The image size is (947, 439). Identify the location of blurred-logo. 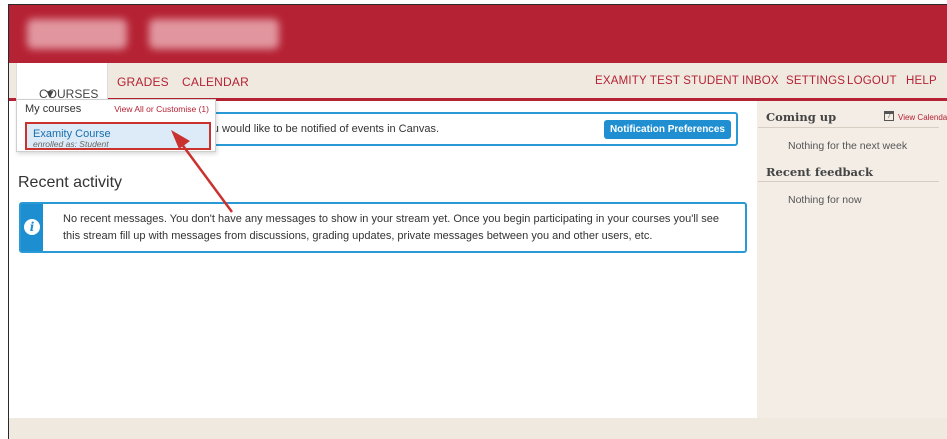
(77, 34).